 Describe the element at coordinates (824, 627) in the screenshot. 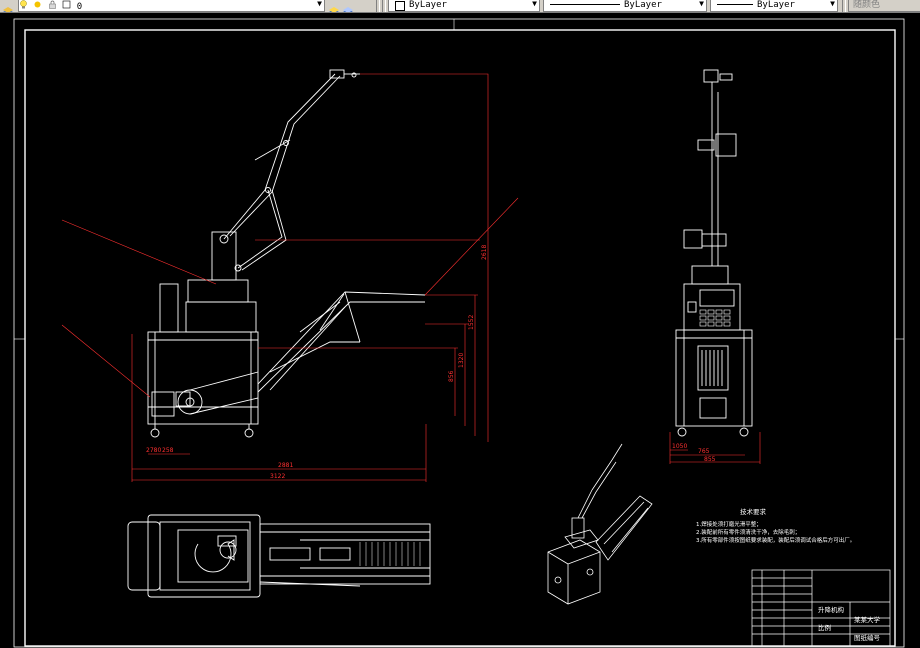

I see `scale-label: 比例` at that location.